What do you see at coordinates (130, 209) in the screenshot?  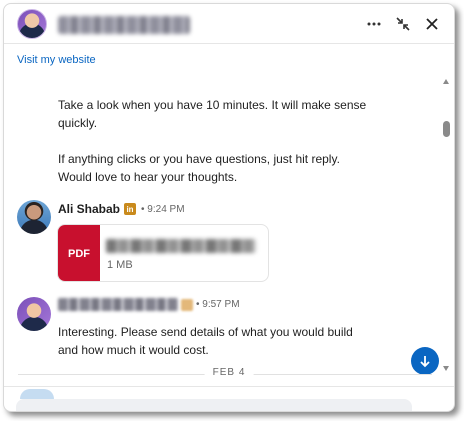 I see `linkedin-premium-badge-icon: in` at bounding box center [130, 209].